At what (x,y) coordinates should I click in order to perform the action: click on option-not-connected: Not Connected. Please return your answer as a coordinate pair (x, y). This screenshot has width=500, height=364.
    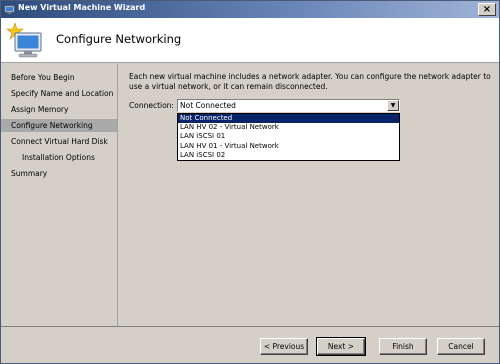
    Looking at the image, I should click on (288, 119).